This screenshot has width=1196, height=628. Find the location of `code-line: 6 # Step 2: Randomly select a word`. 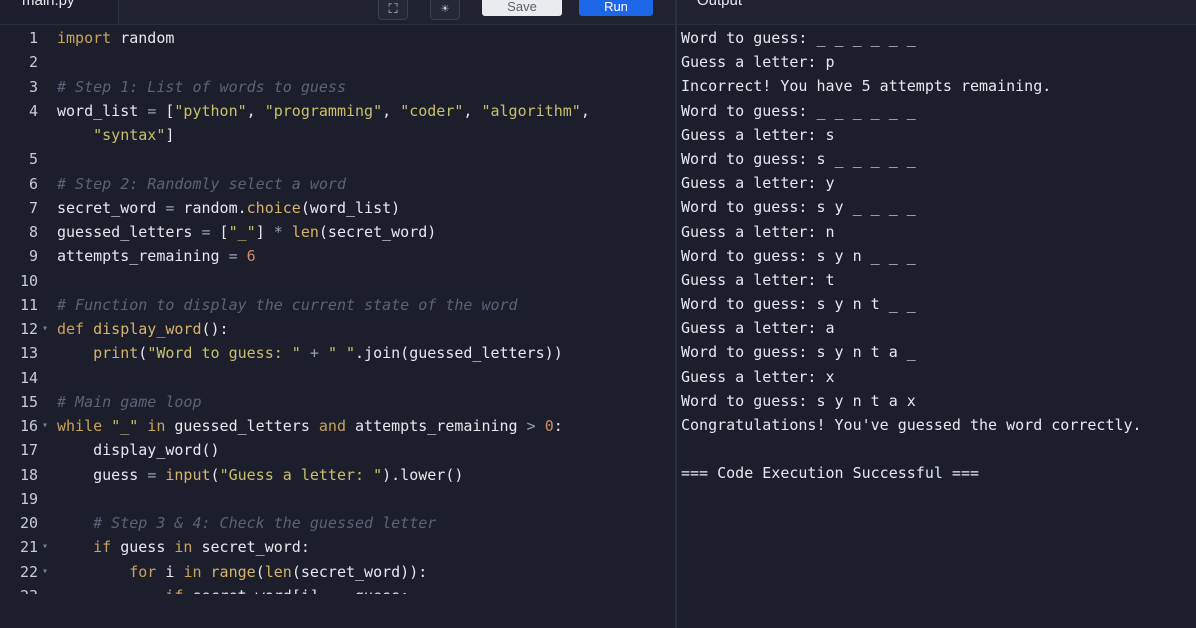

code-line: 6 # Step 2: Randomly select a word is located at coordinates (337, 184).